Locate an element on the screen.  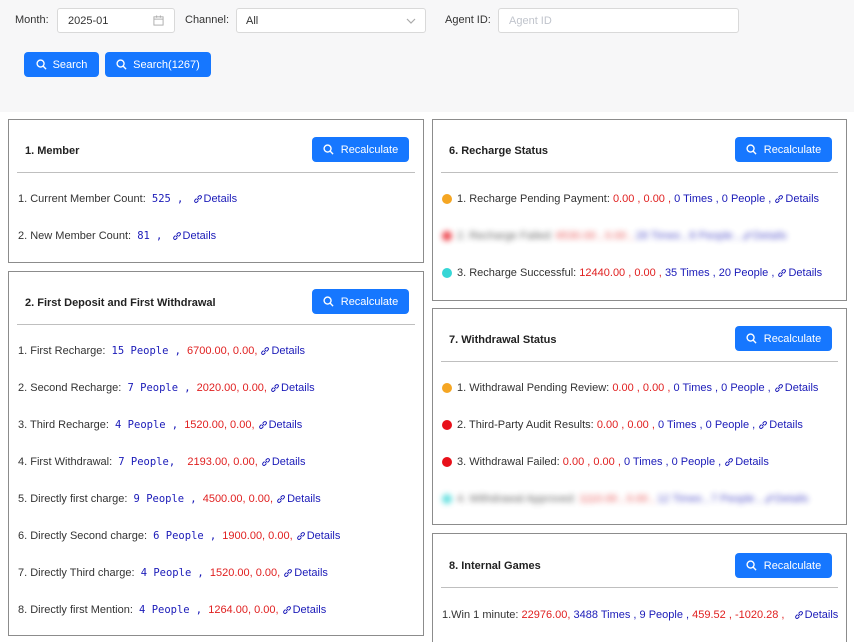
row-times: 35 Times , 20 People , is located at coordinates (719, 273).